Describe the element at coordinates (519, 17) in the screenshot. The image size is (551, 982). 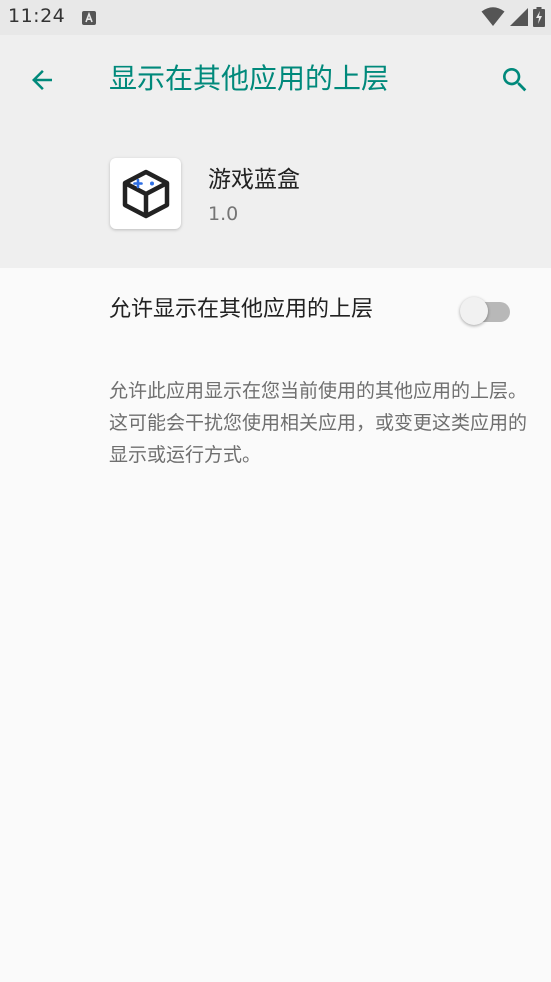
I see `signal-icon` at that location.